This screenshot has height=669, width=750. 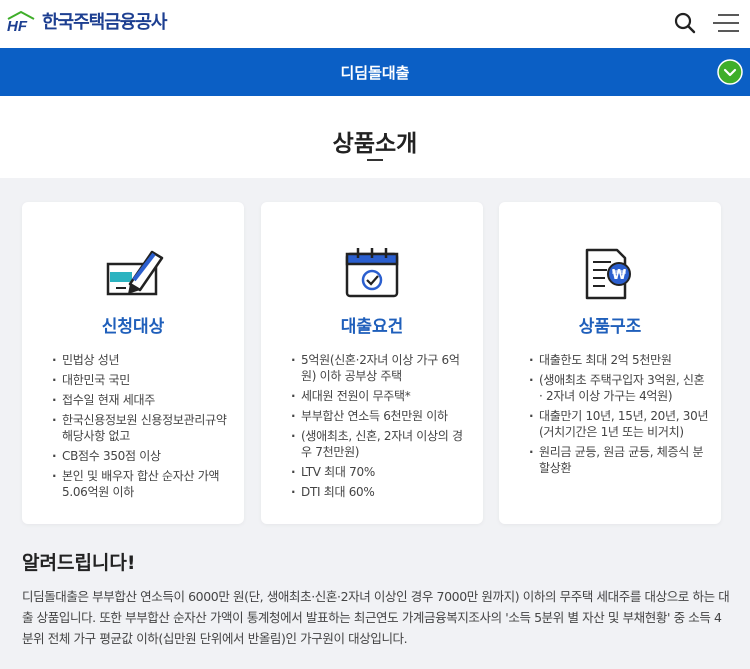 I want to click on page-title: 상품소개, so click(x=375, y=144).